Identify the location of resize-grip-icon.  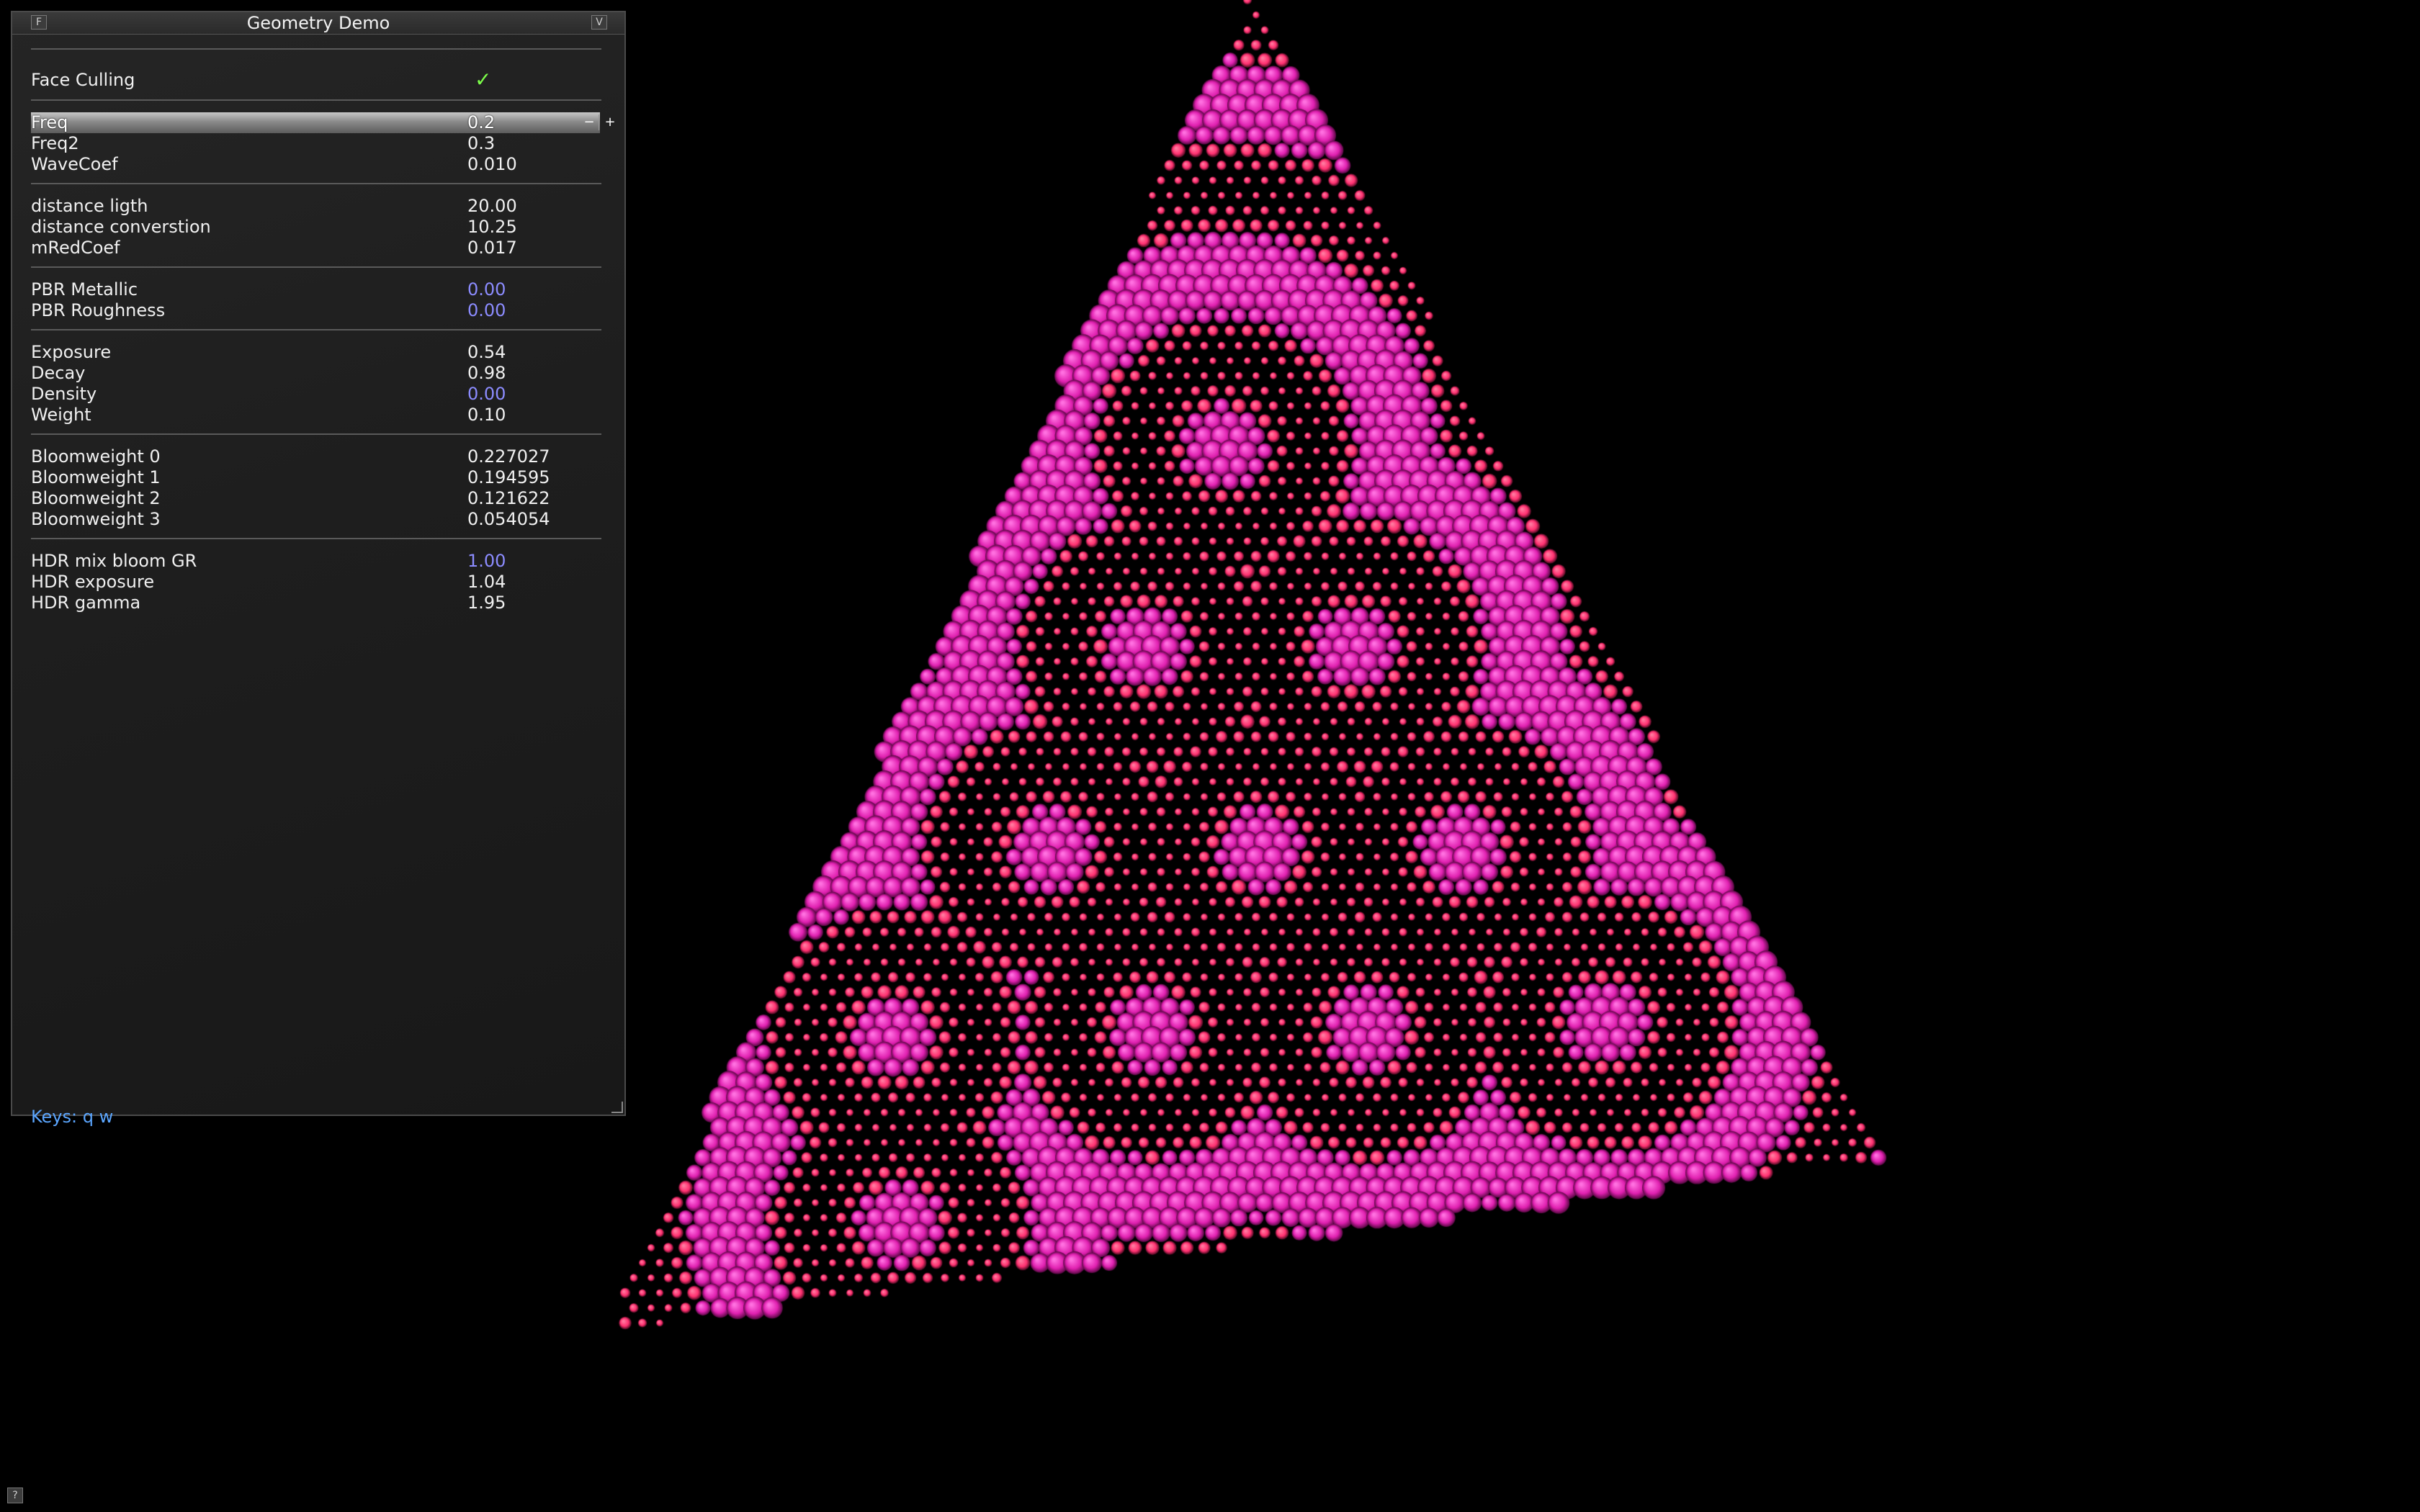
(617, 1107).